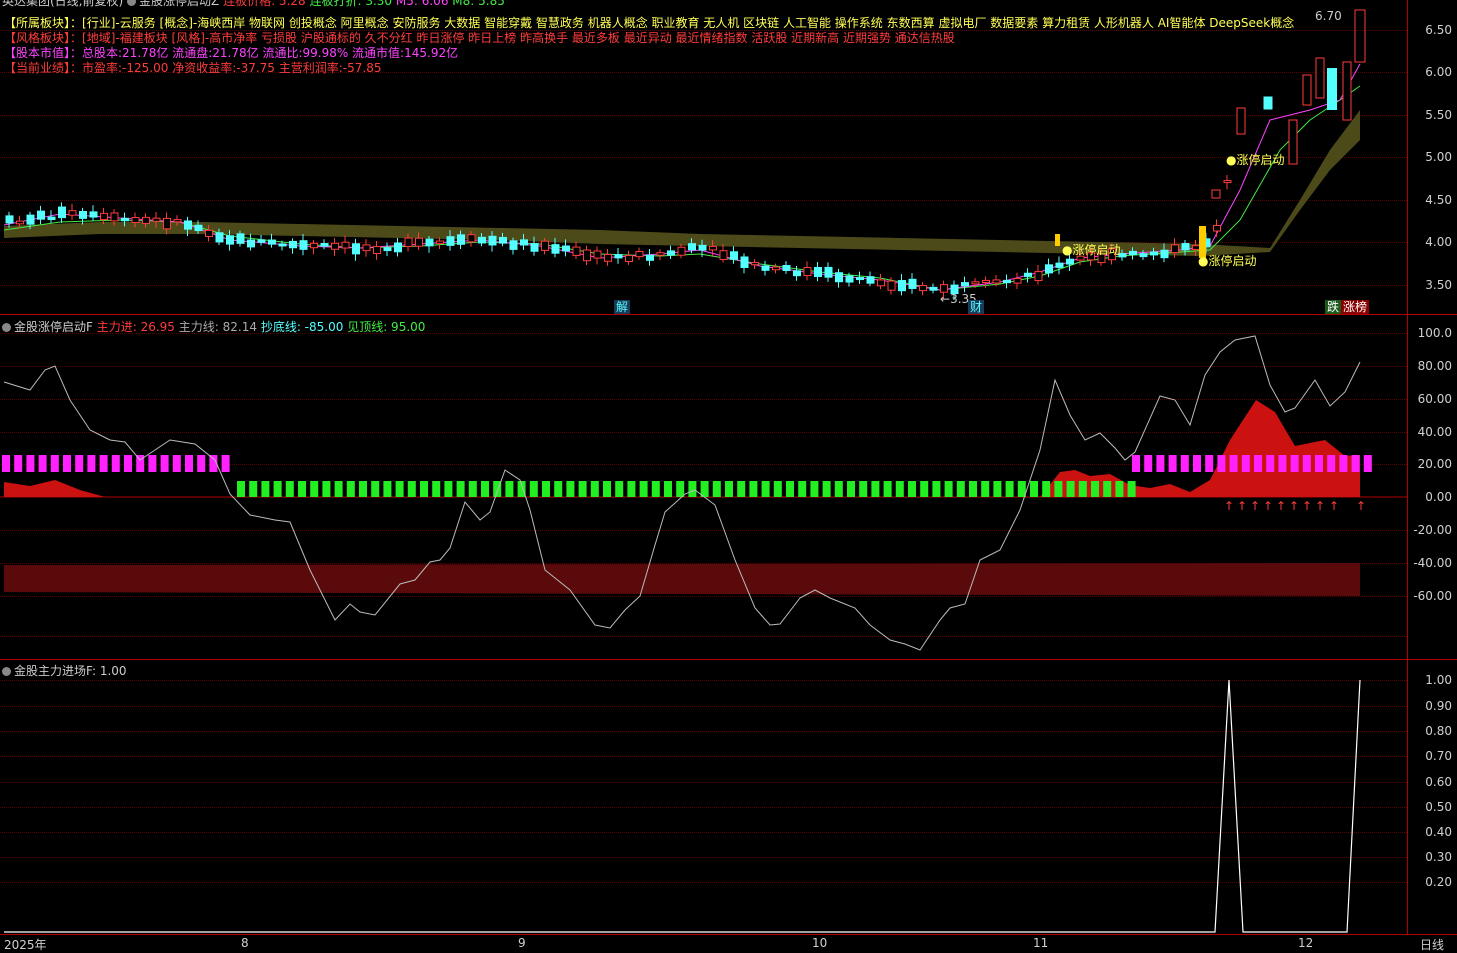 The width and height of the screenshot is (1457, 953). Describe the element at coordinates (1434, 432) in the screenshot. I see `ind1-tick: 40.00` at that location.